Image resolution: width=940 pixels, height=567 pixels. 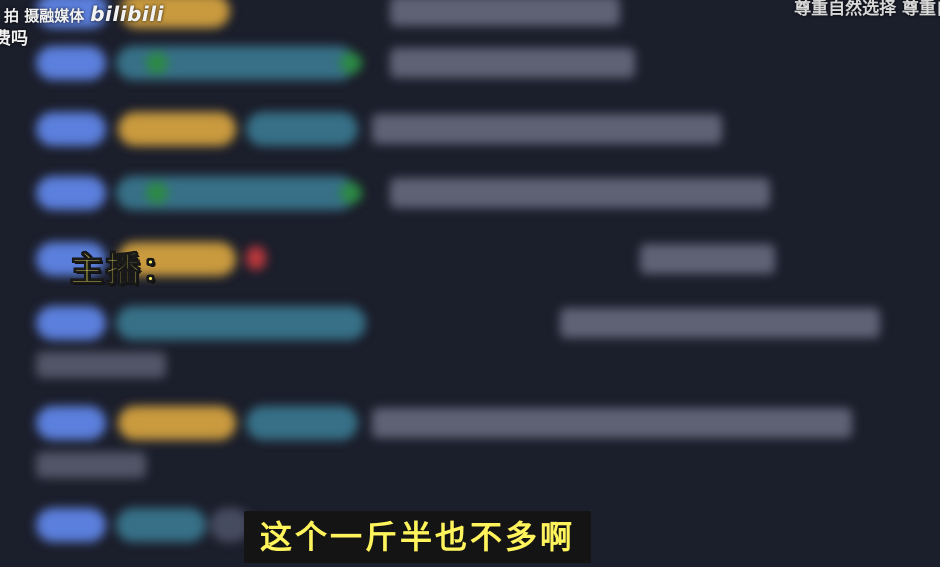 I want to click on bilibili-logo: bilibili, so click(x=127, y=14).